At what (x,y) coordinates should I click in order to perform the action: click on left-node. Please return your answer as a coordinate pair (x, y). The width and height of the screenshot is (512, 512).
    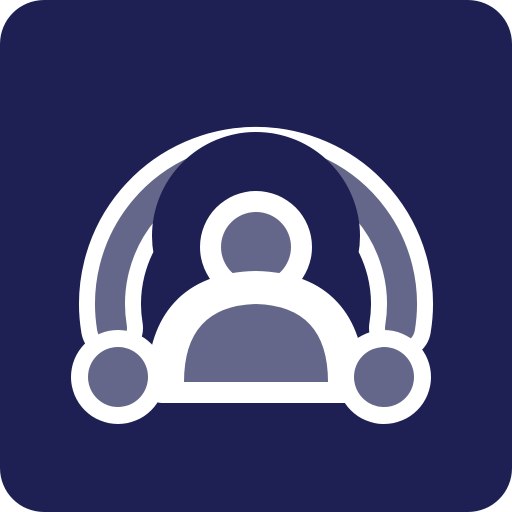
    Looking at the image, I should click on (118, 377).